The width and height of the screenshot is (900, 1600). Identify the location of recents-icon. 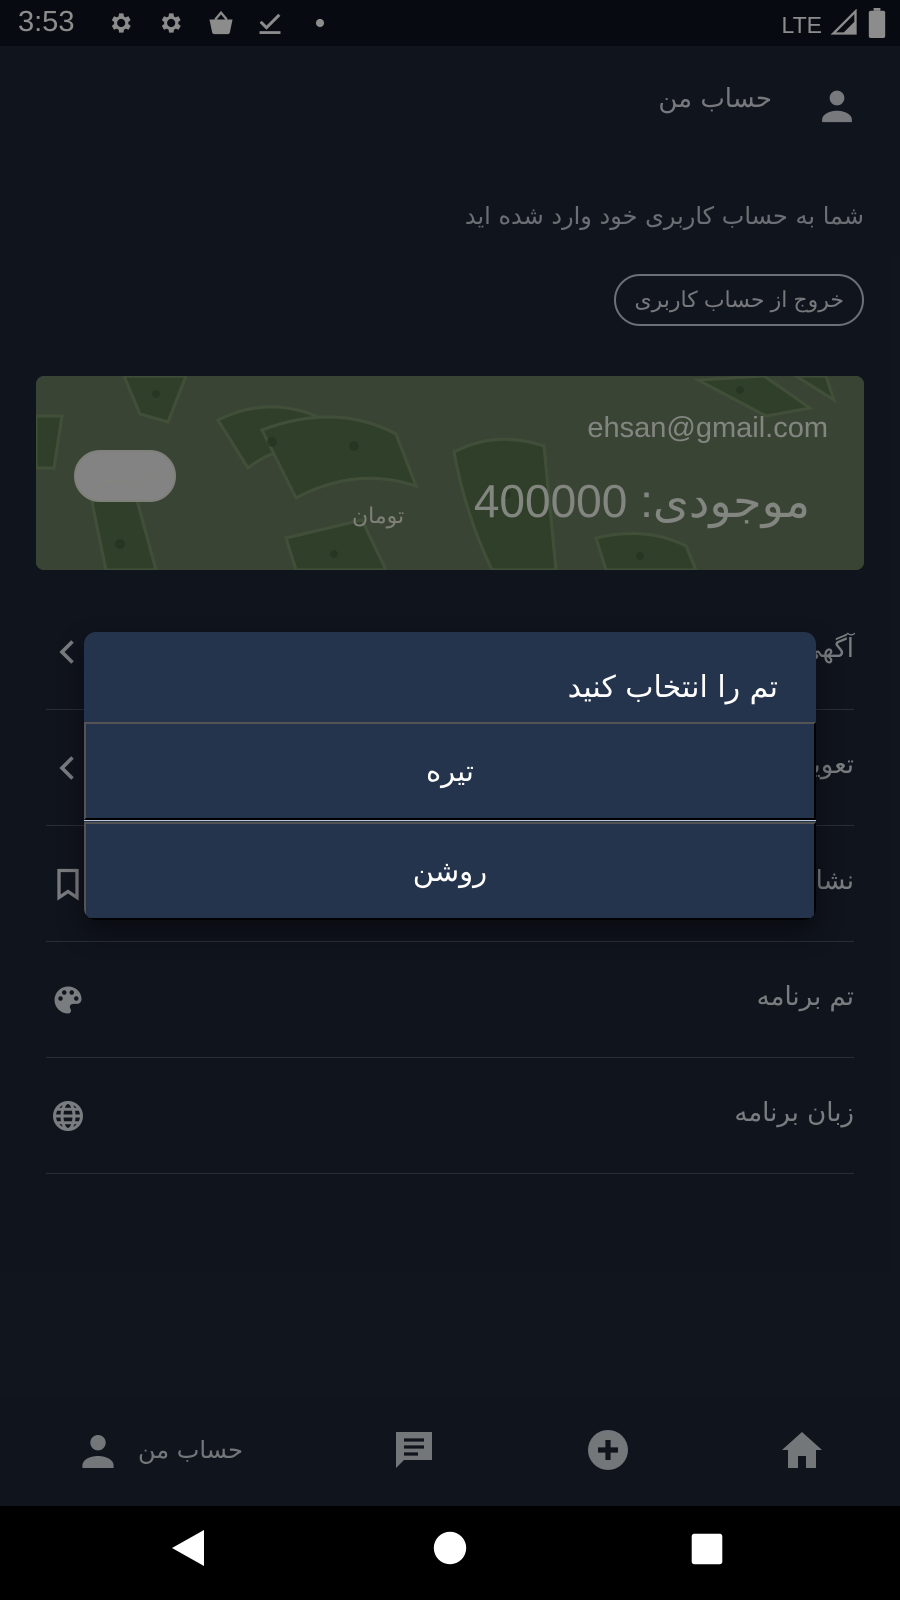
(707, 1551).